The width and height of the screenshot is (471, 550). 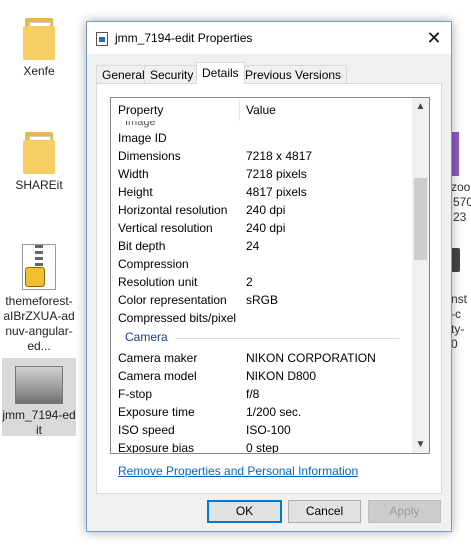 I want to click on edge-label-fragment: ty-, so click(x=458, y=329).